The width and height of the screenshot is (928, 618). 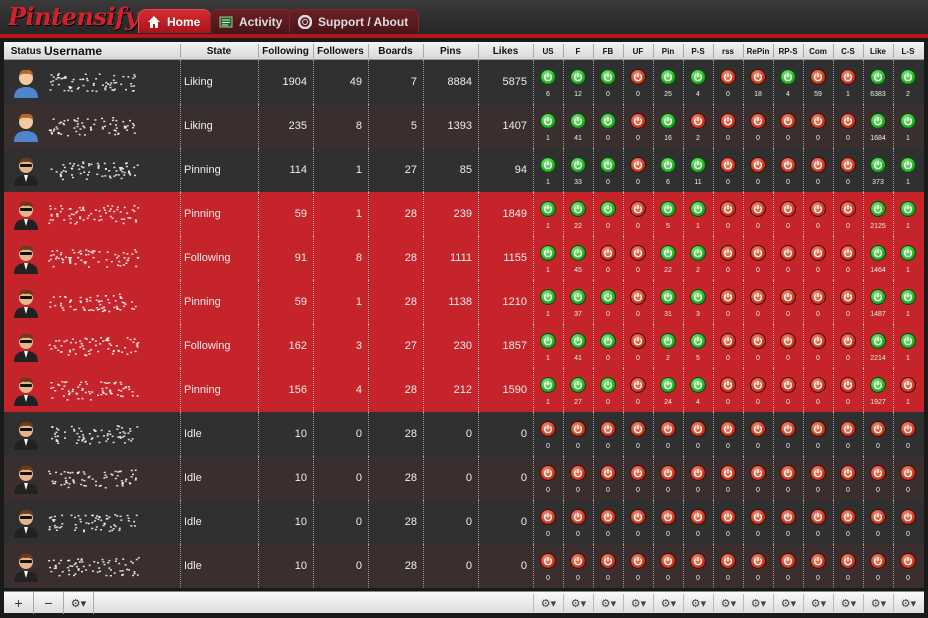 What do you see at coordinates (175, 21) in the screenshot?
I see `tab-home: Home` at bounding box center [175, 21].